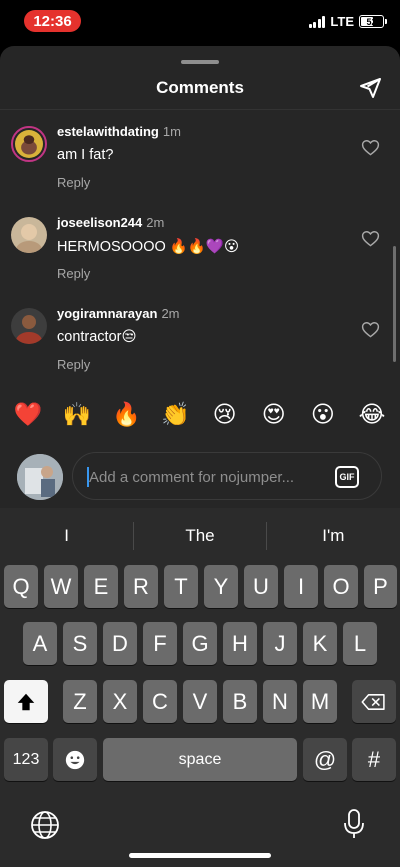 The width and height of the screenshot is (400, 867). I want to click on battery-icon: 52, so click(373, 21).